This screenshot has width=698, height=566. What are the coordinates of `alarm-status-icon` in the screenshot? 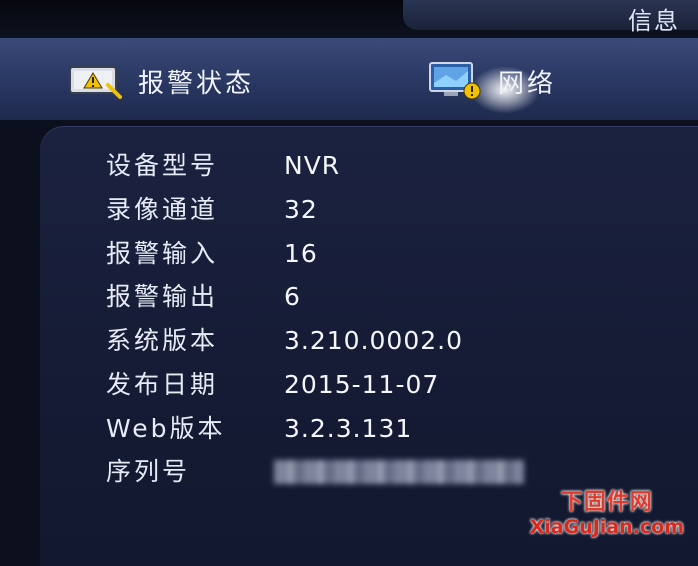 It's located at (95, 81).